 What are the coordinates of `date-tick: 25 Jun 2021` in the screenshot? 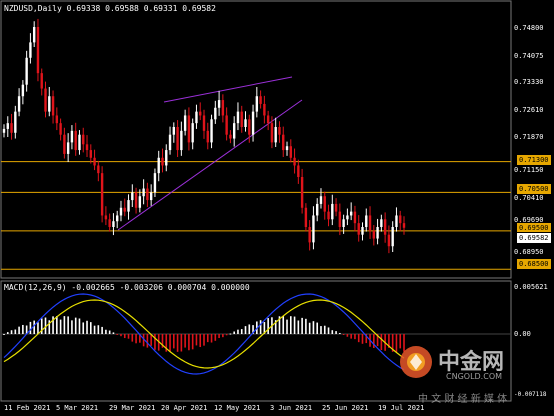 It's located at (345, 408).